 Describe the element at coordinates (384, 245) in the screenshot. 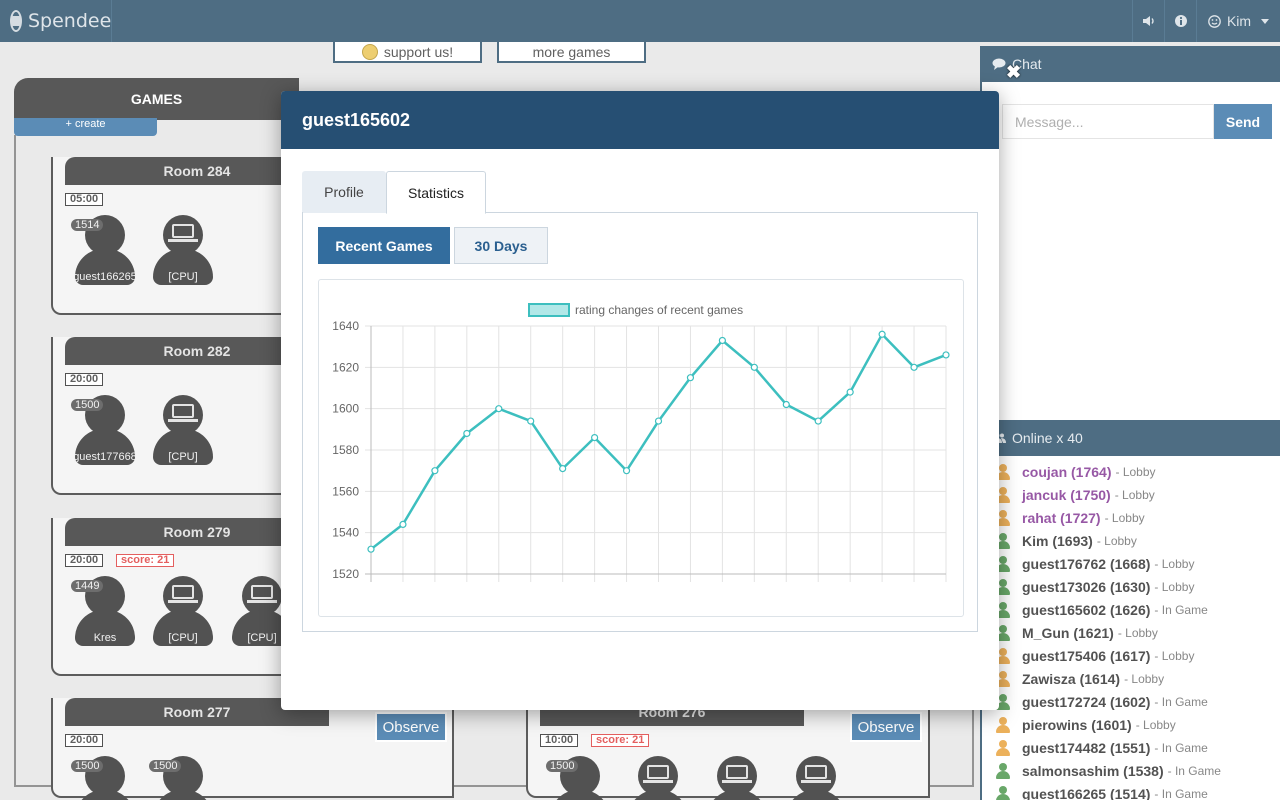

I see `tab-recent-games: Recent Games` at that location.